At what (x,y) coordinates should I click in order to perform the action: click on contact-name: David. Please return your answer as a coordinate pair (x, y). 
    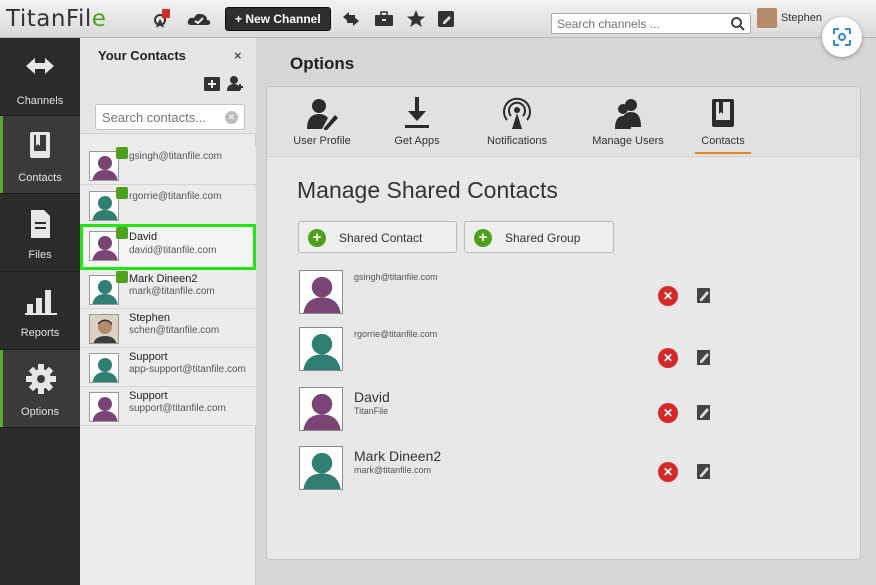
    Looking at the image, I should click on (143, 237).